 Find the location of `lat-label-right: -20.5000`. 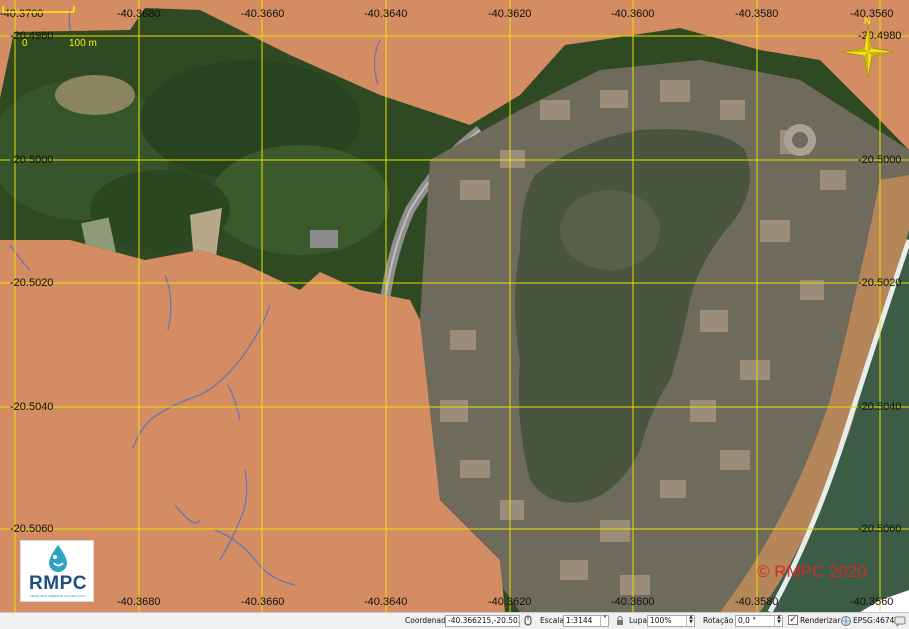

lat-label-right: -20.5000 is located at coordinates (880, 160).